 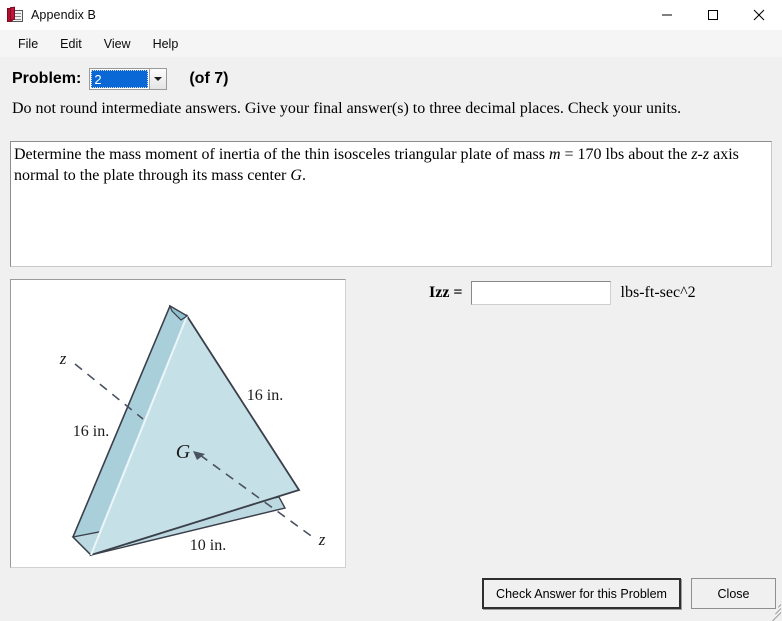 What do you see at coordinates (581, 593) in the screenshot?
I see `check-answer-button: Check Answer for this Problem` at bounding box center [581, 593].